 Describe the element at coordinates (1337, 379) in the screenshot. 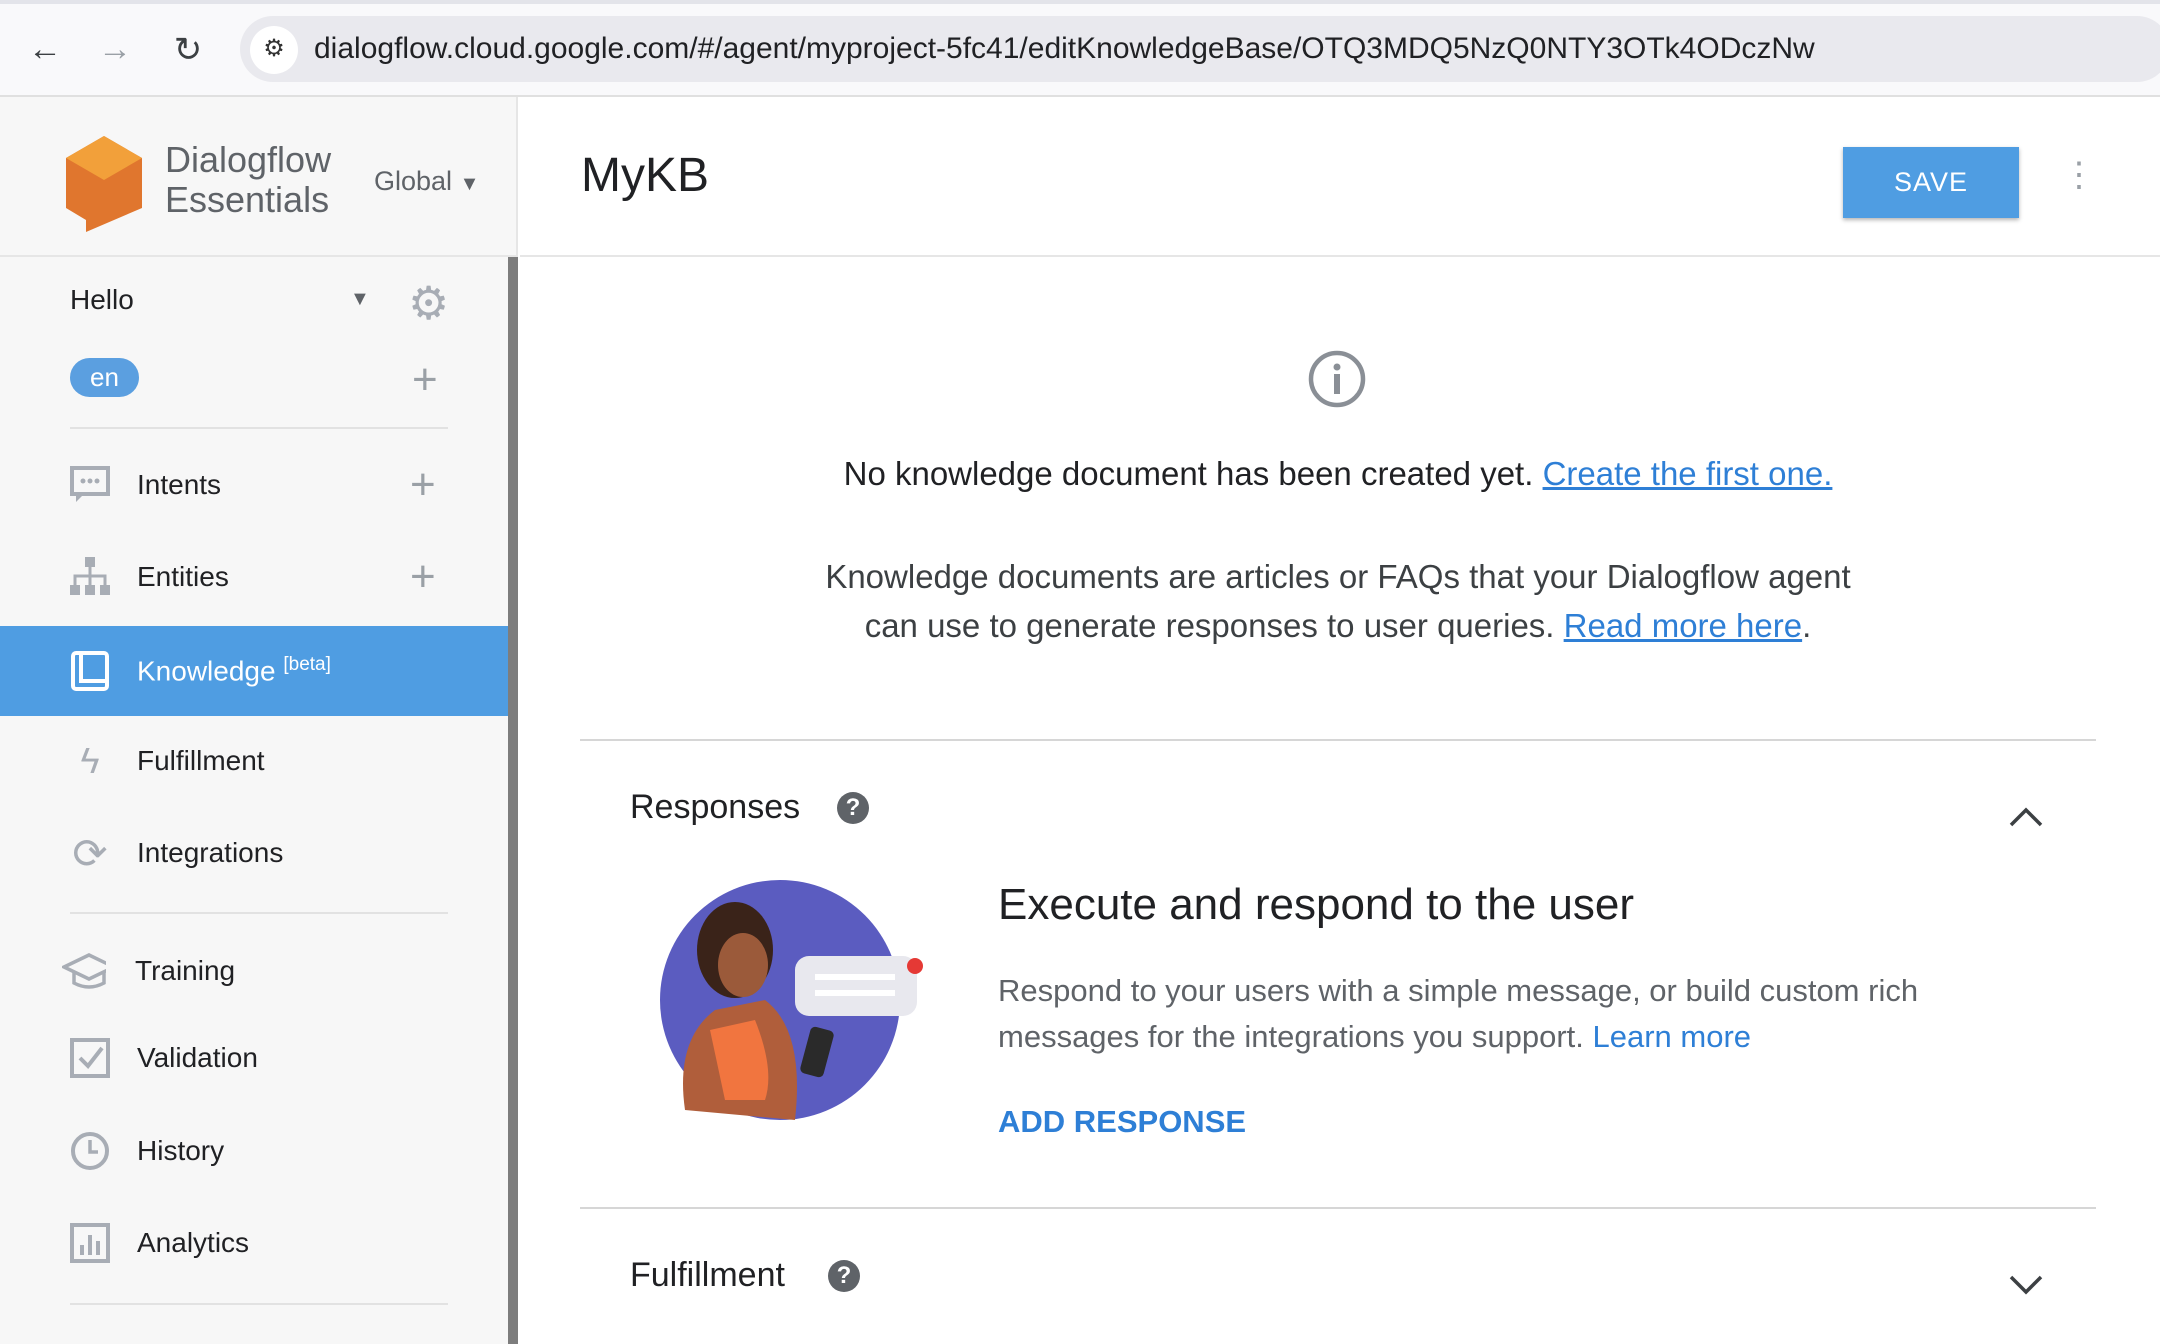

I see `info-icon` at that location.